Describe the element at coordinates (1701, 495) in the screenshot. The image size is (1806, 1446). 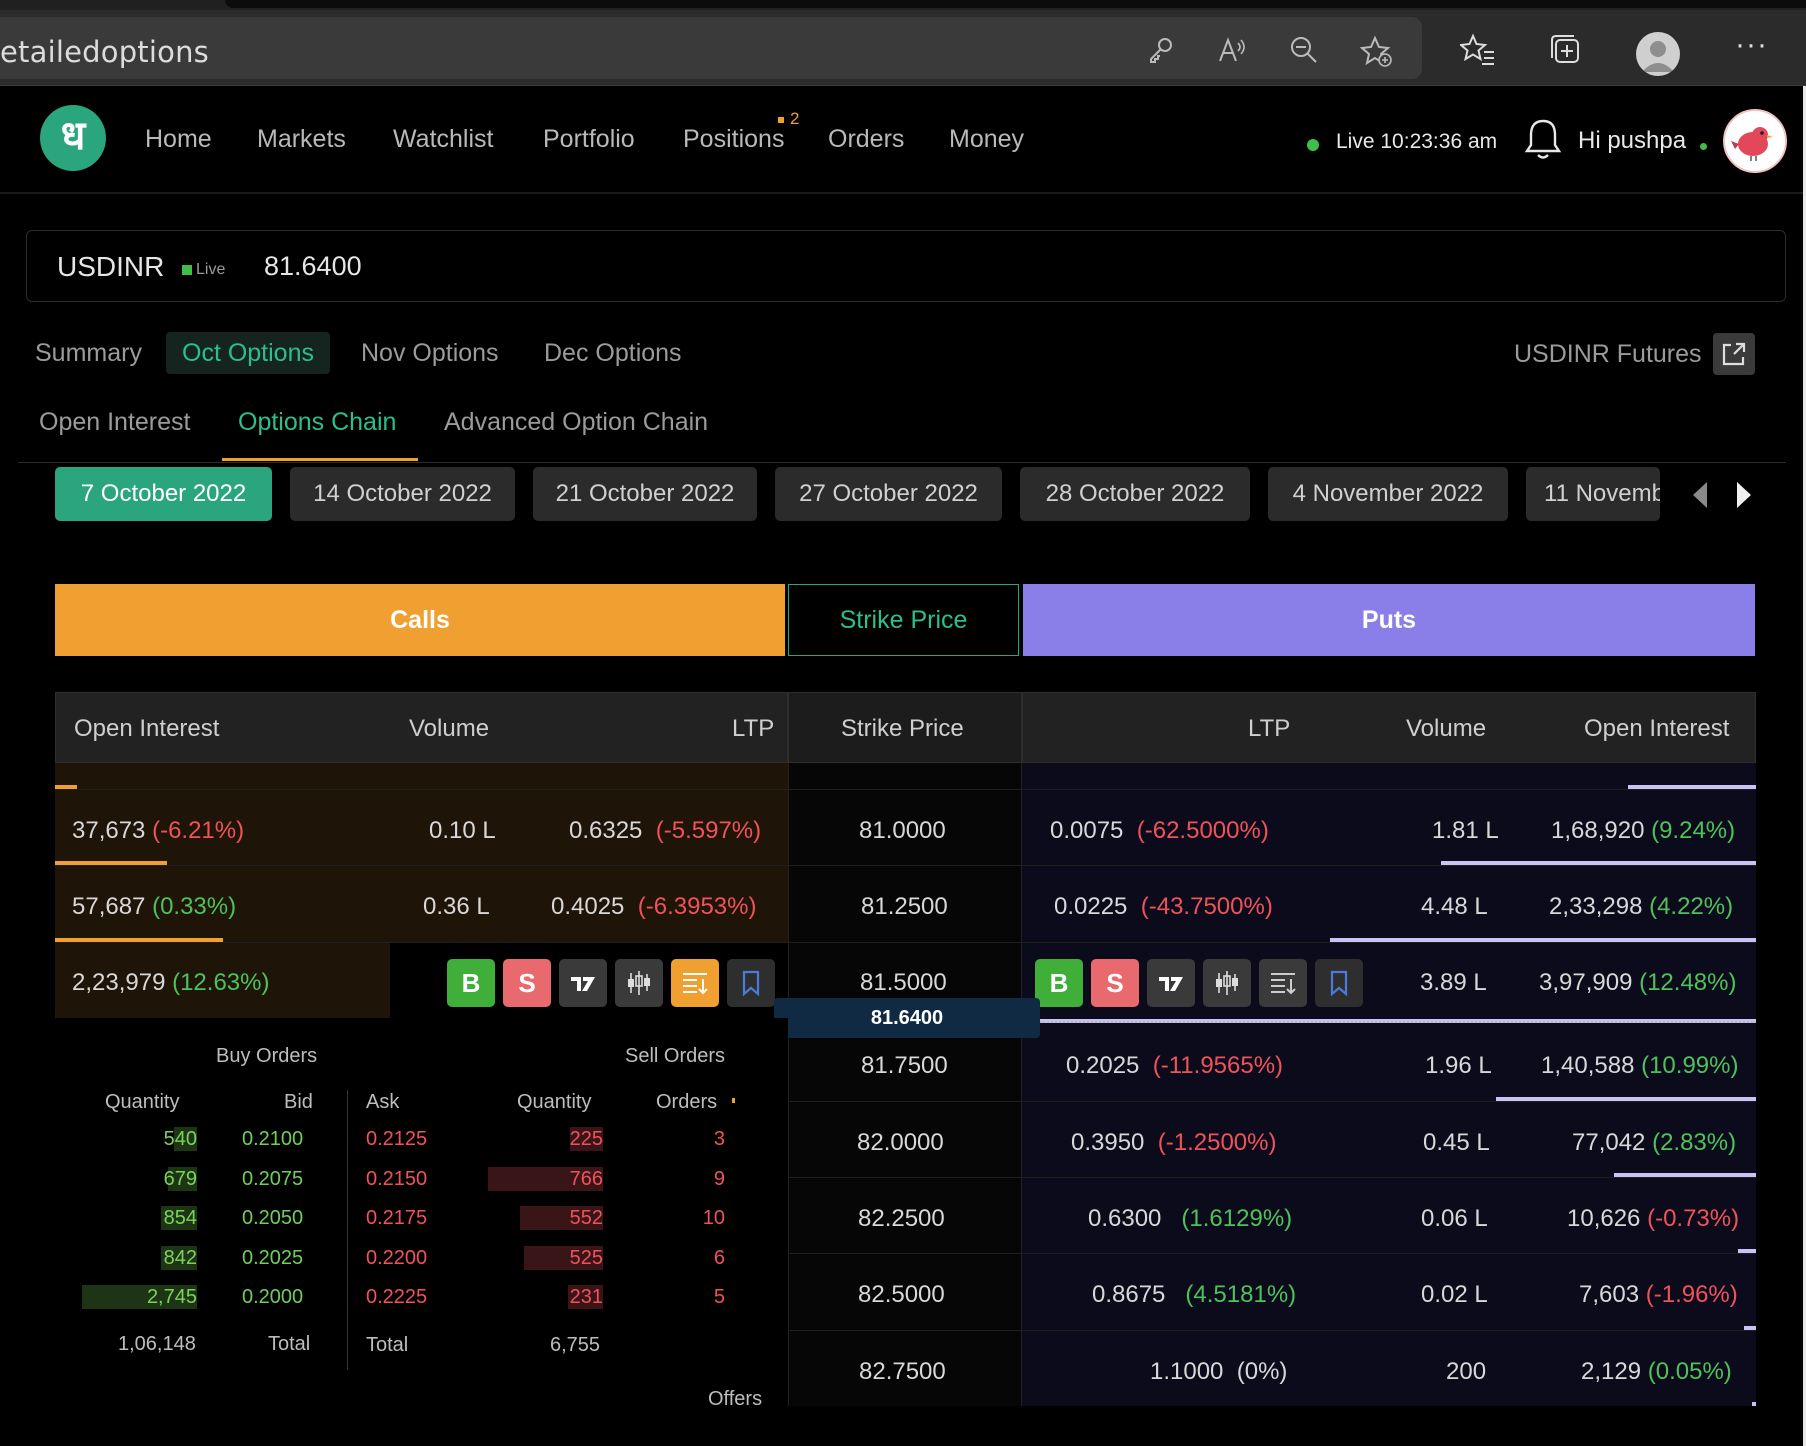
I see `chevron-left-icon` at that location.